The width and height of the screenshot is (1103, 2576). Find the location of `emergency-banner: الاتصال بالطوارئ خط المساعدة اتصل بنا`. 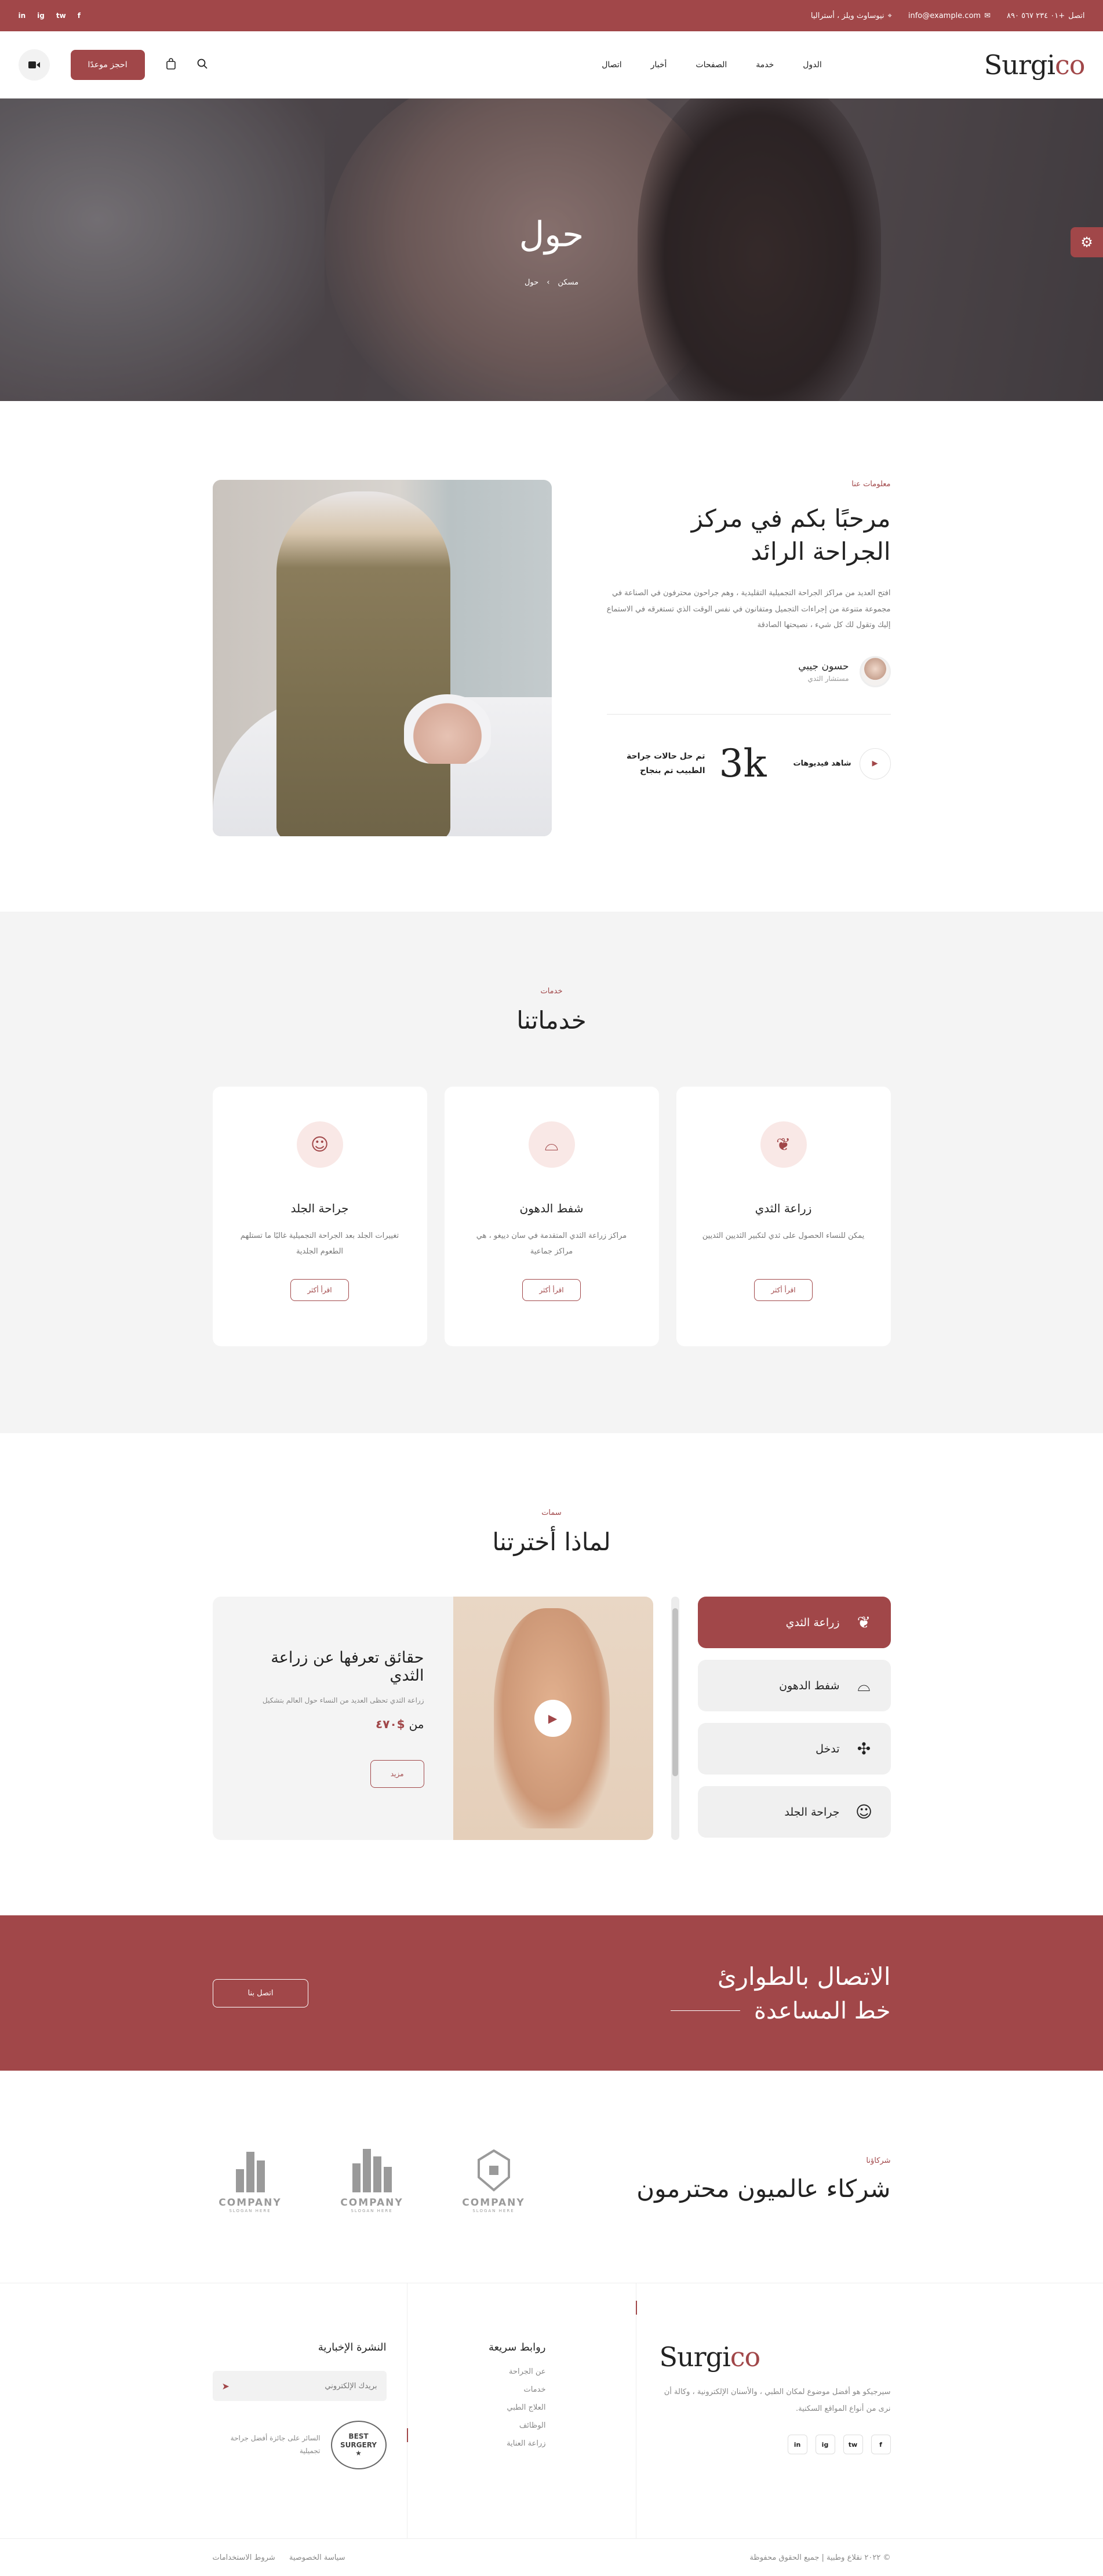

emergency-banner: الاتصال بالطوارئ خط المساعدة اتصل بنا is located at coordinates (551, 1993).